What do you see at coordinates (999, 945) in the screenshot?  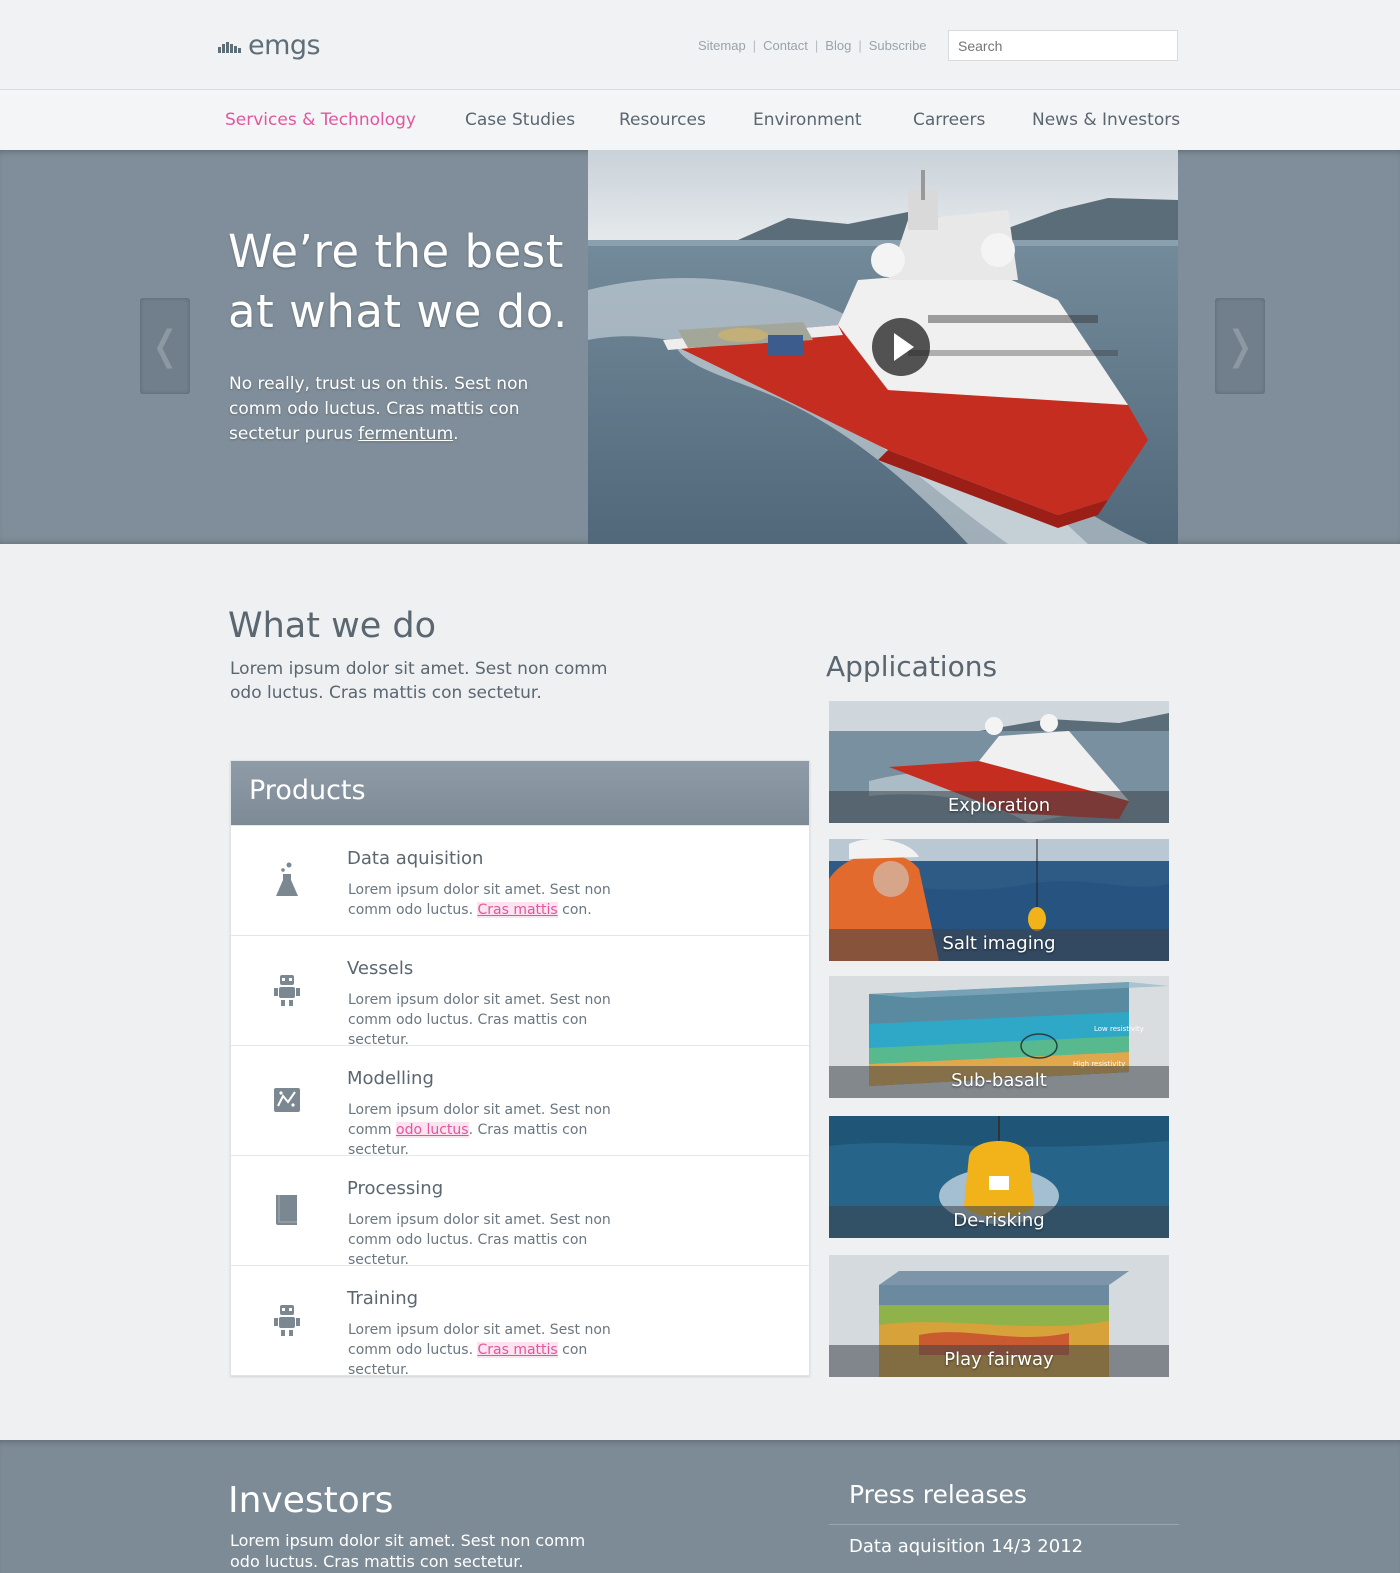 I see `app-label: Salt imaging` at bounding box center [999, 945].